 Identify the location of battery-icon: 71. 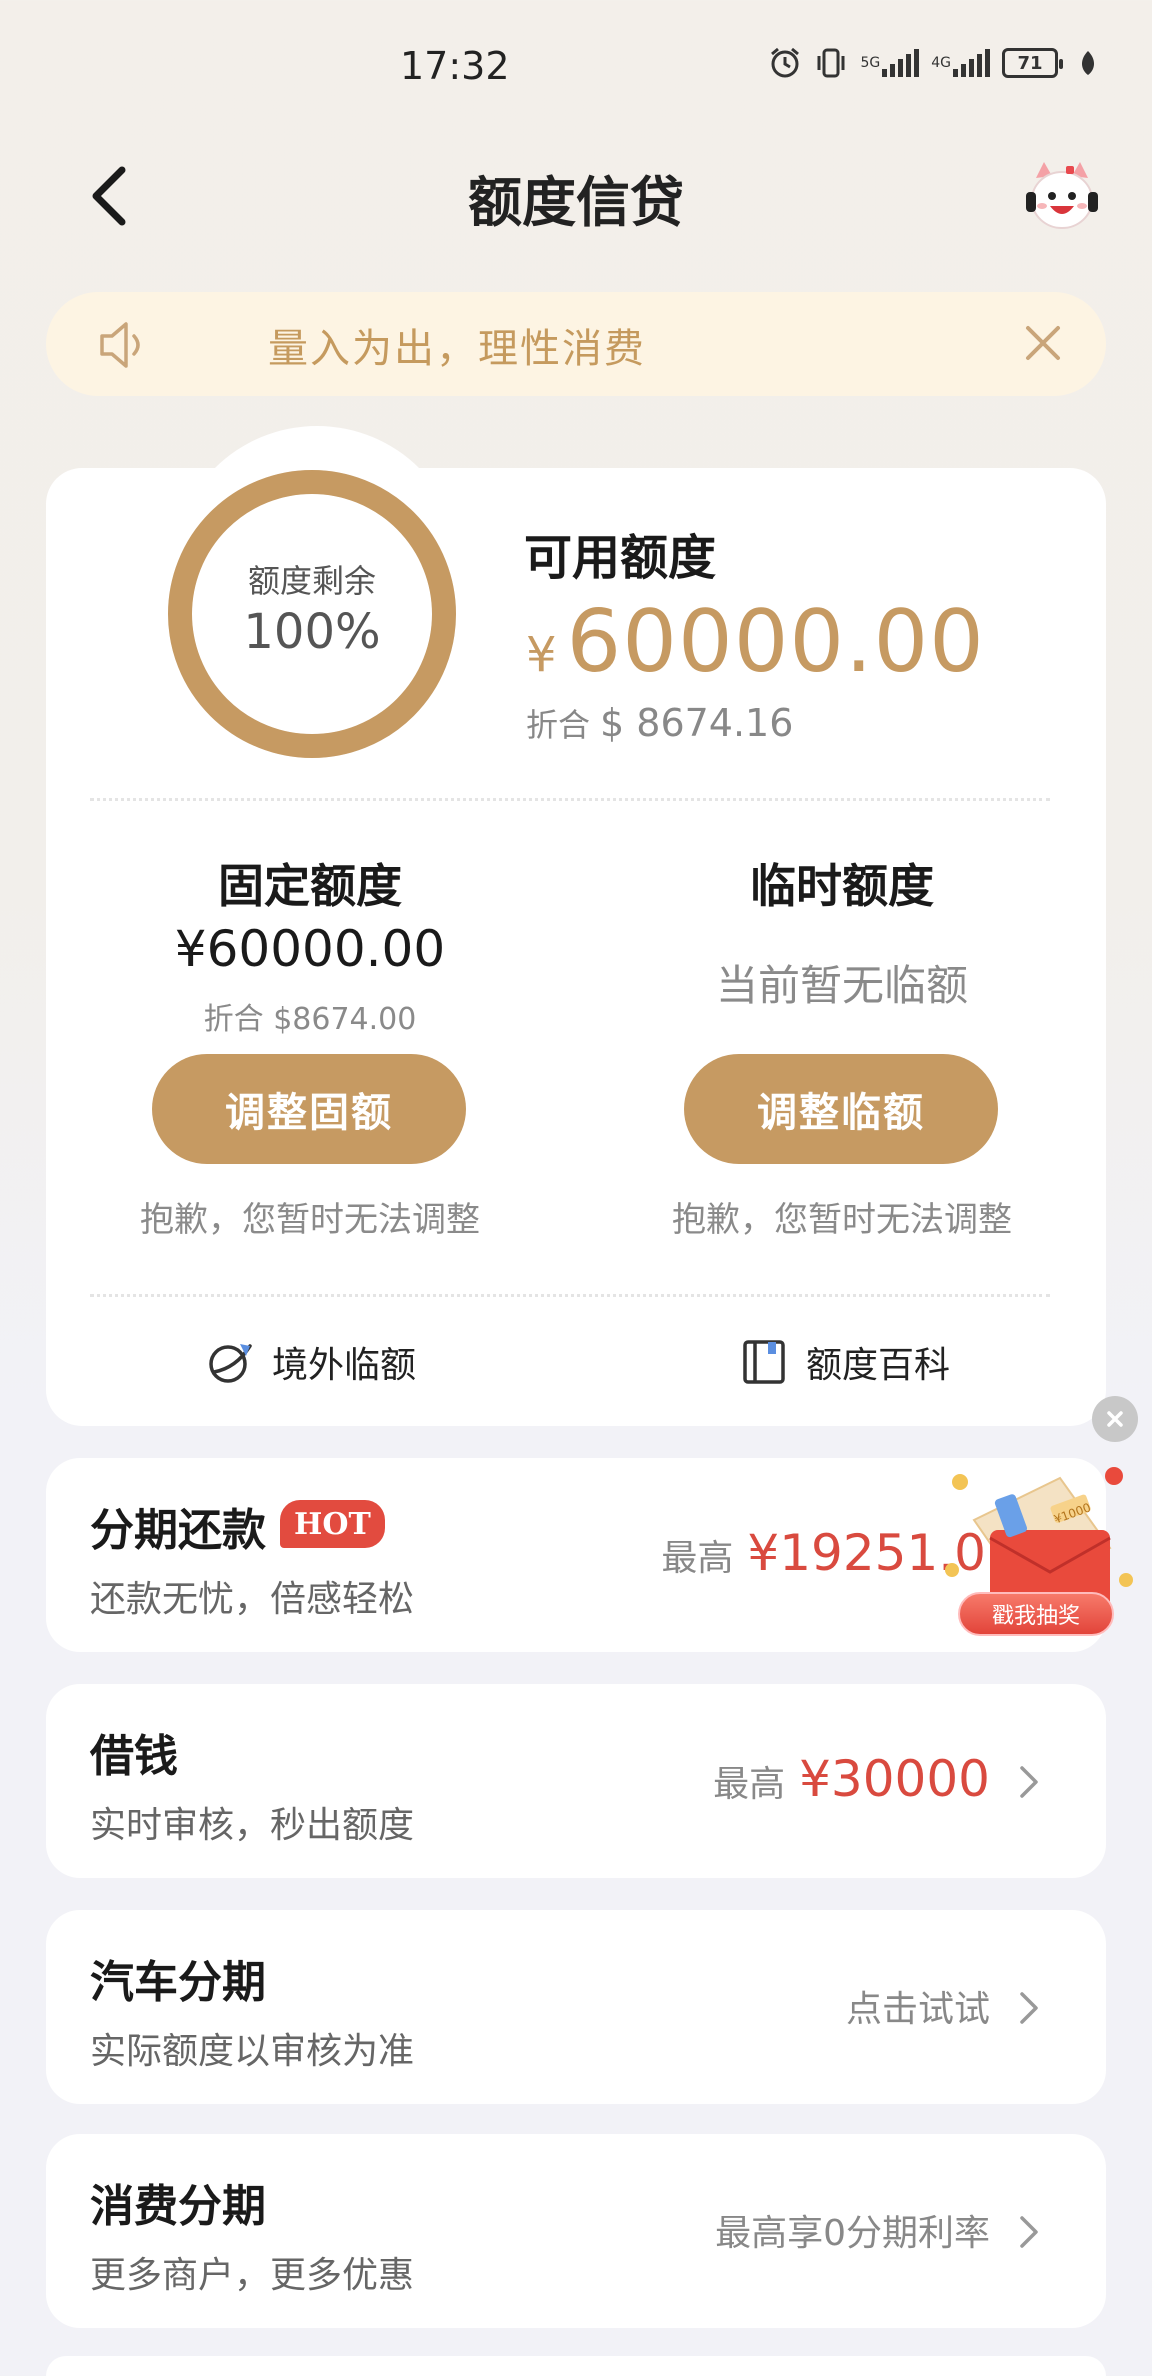
(1032, 63).